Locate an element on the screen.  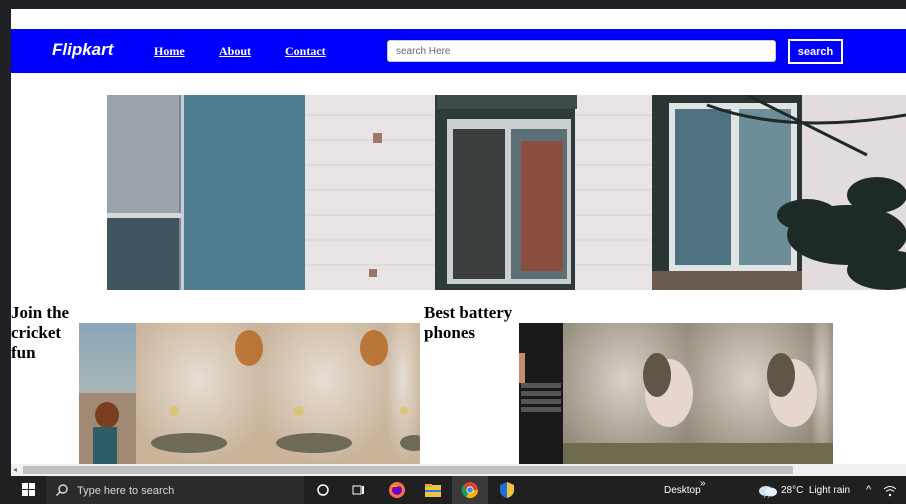
phones-photo-strip is located at coordinates (676, 393).